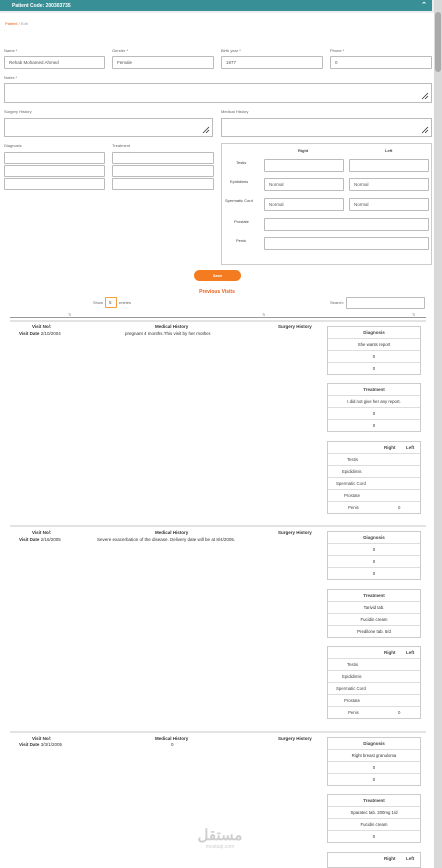  Describe the element at coordinates (239, 181) in the screenshot. I see `exam-row-label: Epididimis` at that location.